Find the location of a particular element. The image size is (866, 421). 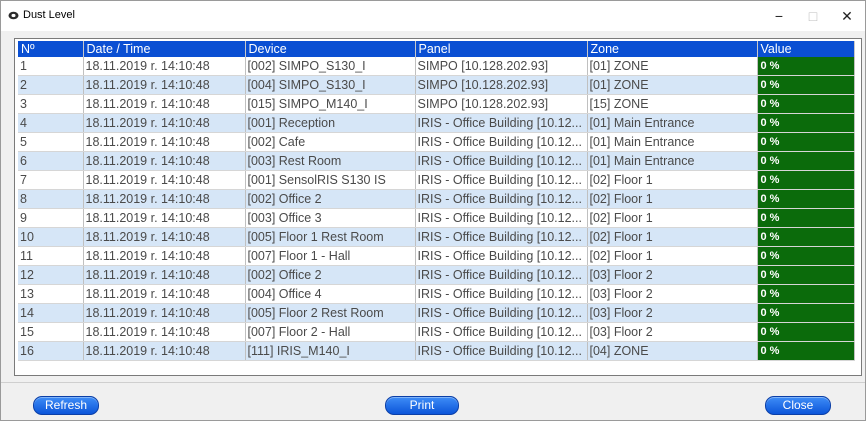

minimize-icon: − is located at coordinates (779, 16).